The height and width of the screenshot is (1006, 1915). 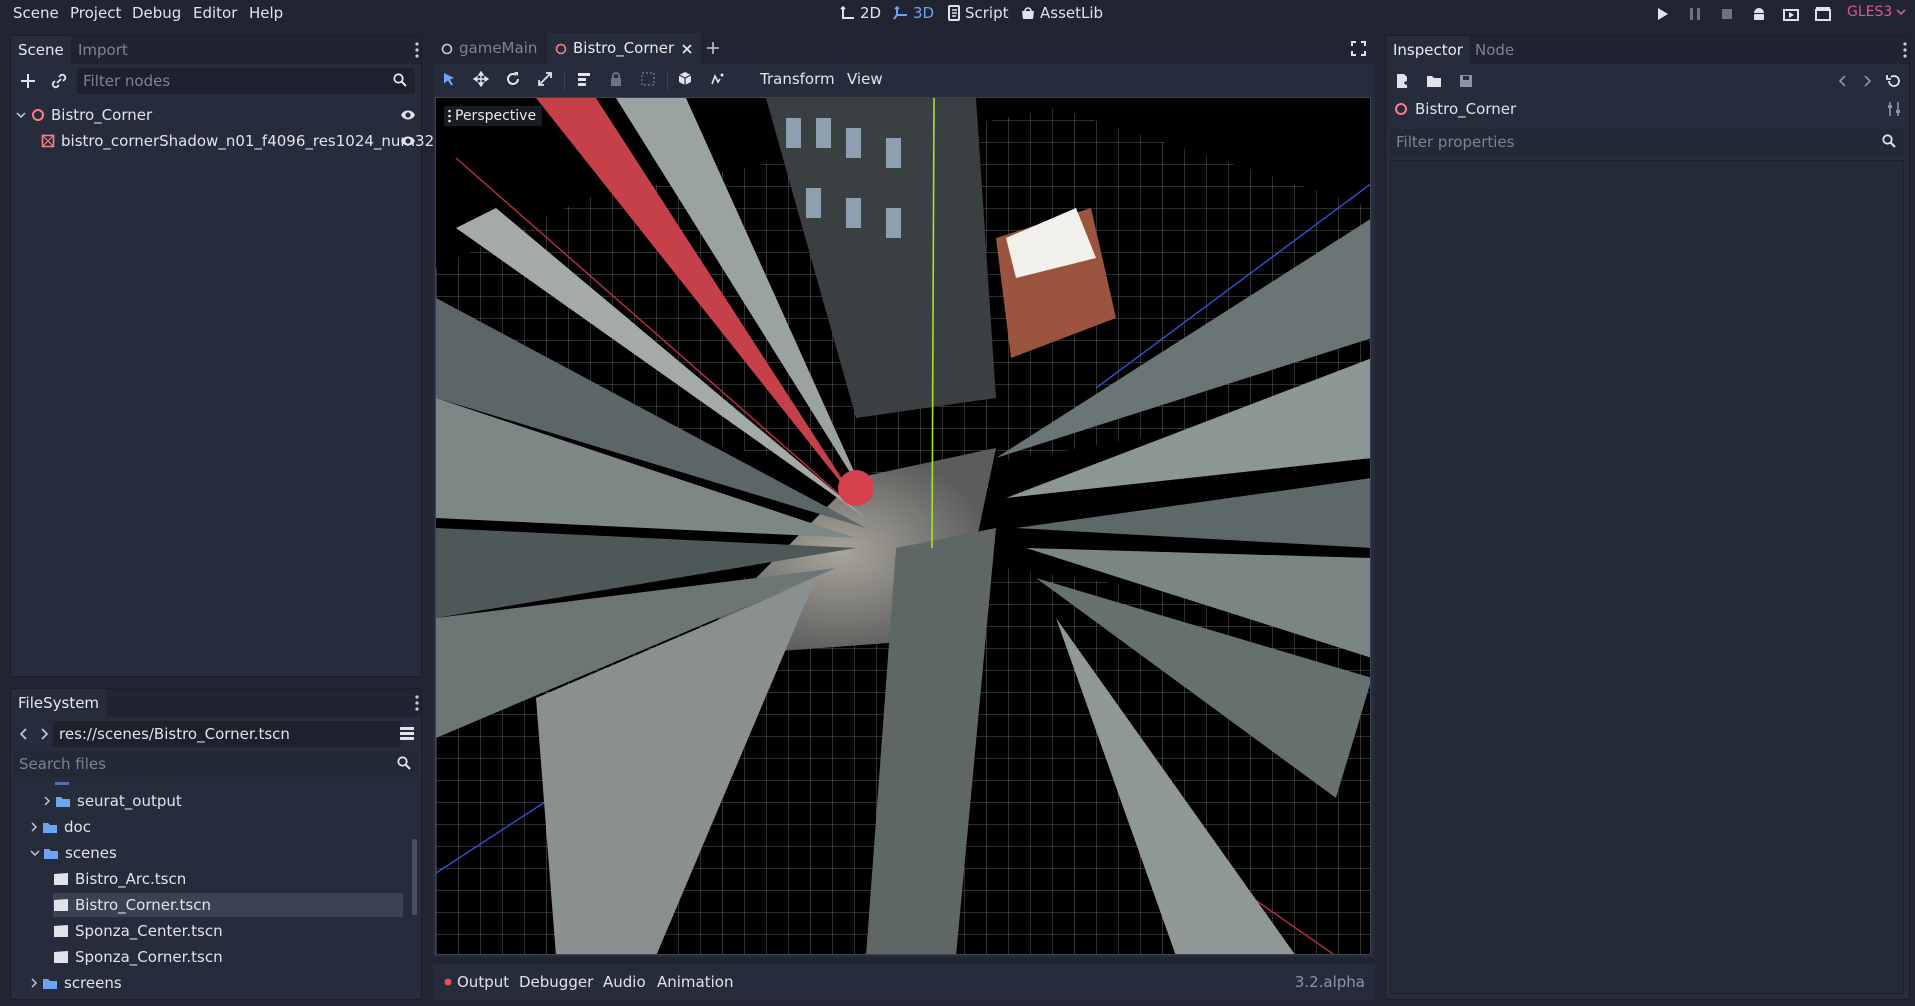 What do you see at coordinates (913, 13) in the screenshot?
I see `workspace-3d-button: 3D` at bounding box center [913, 13].